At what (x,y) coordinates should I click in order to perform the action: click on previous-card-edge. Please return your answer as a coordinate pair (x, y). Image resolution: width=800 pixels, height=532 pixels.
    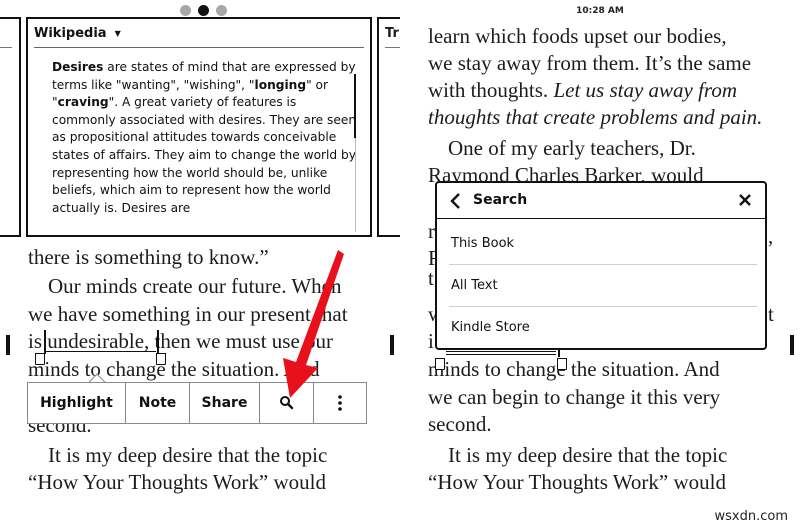
    Looking at the image, I should click on (10, 127).